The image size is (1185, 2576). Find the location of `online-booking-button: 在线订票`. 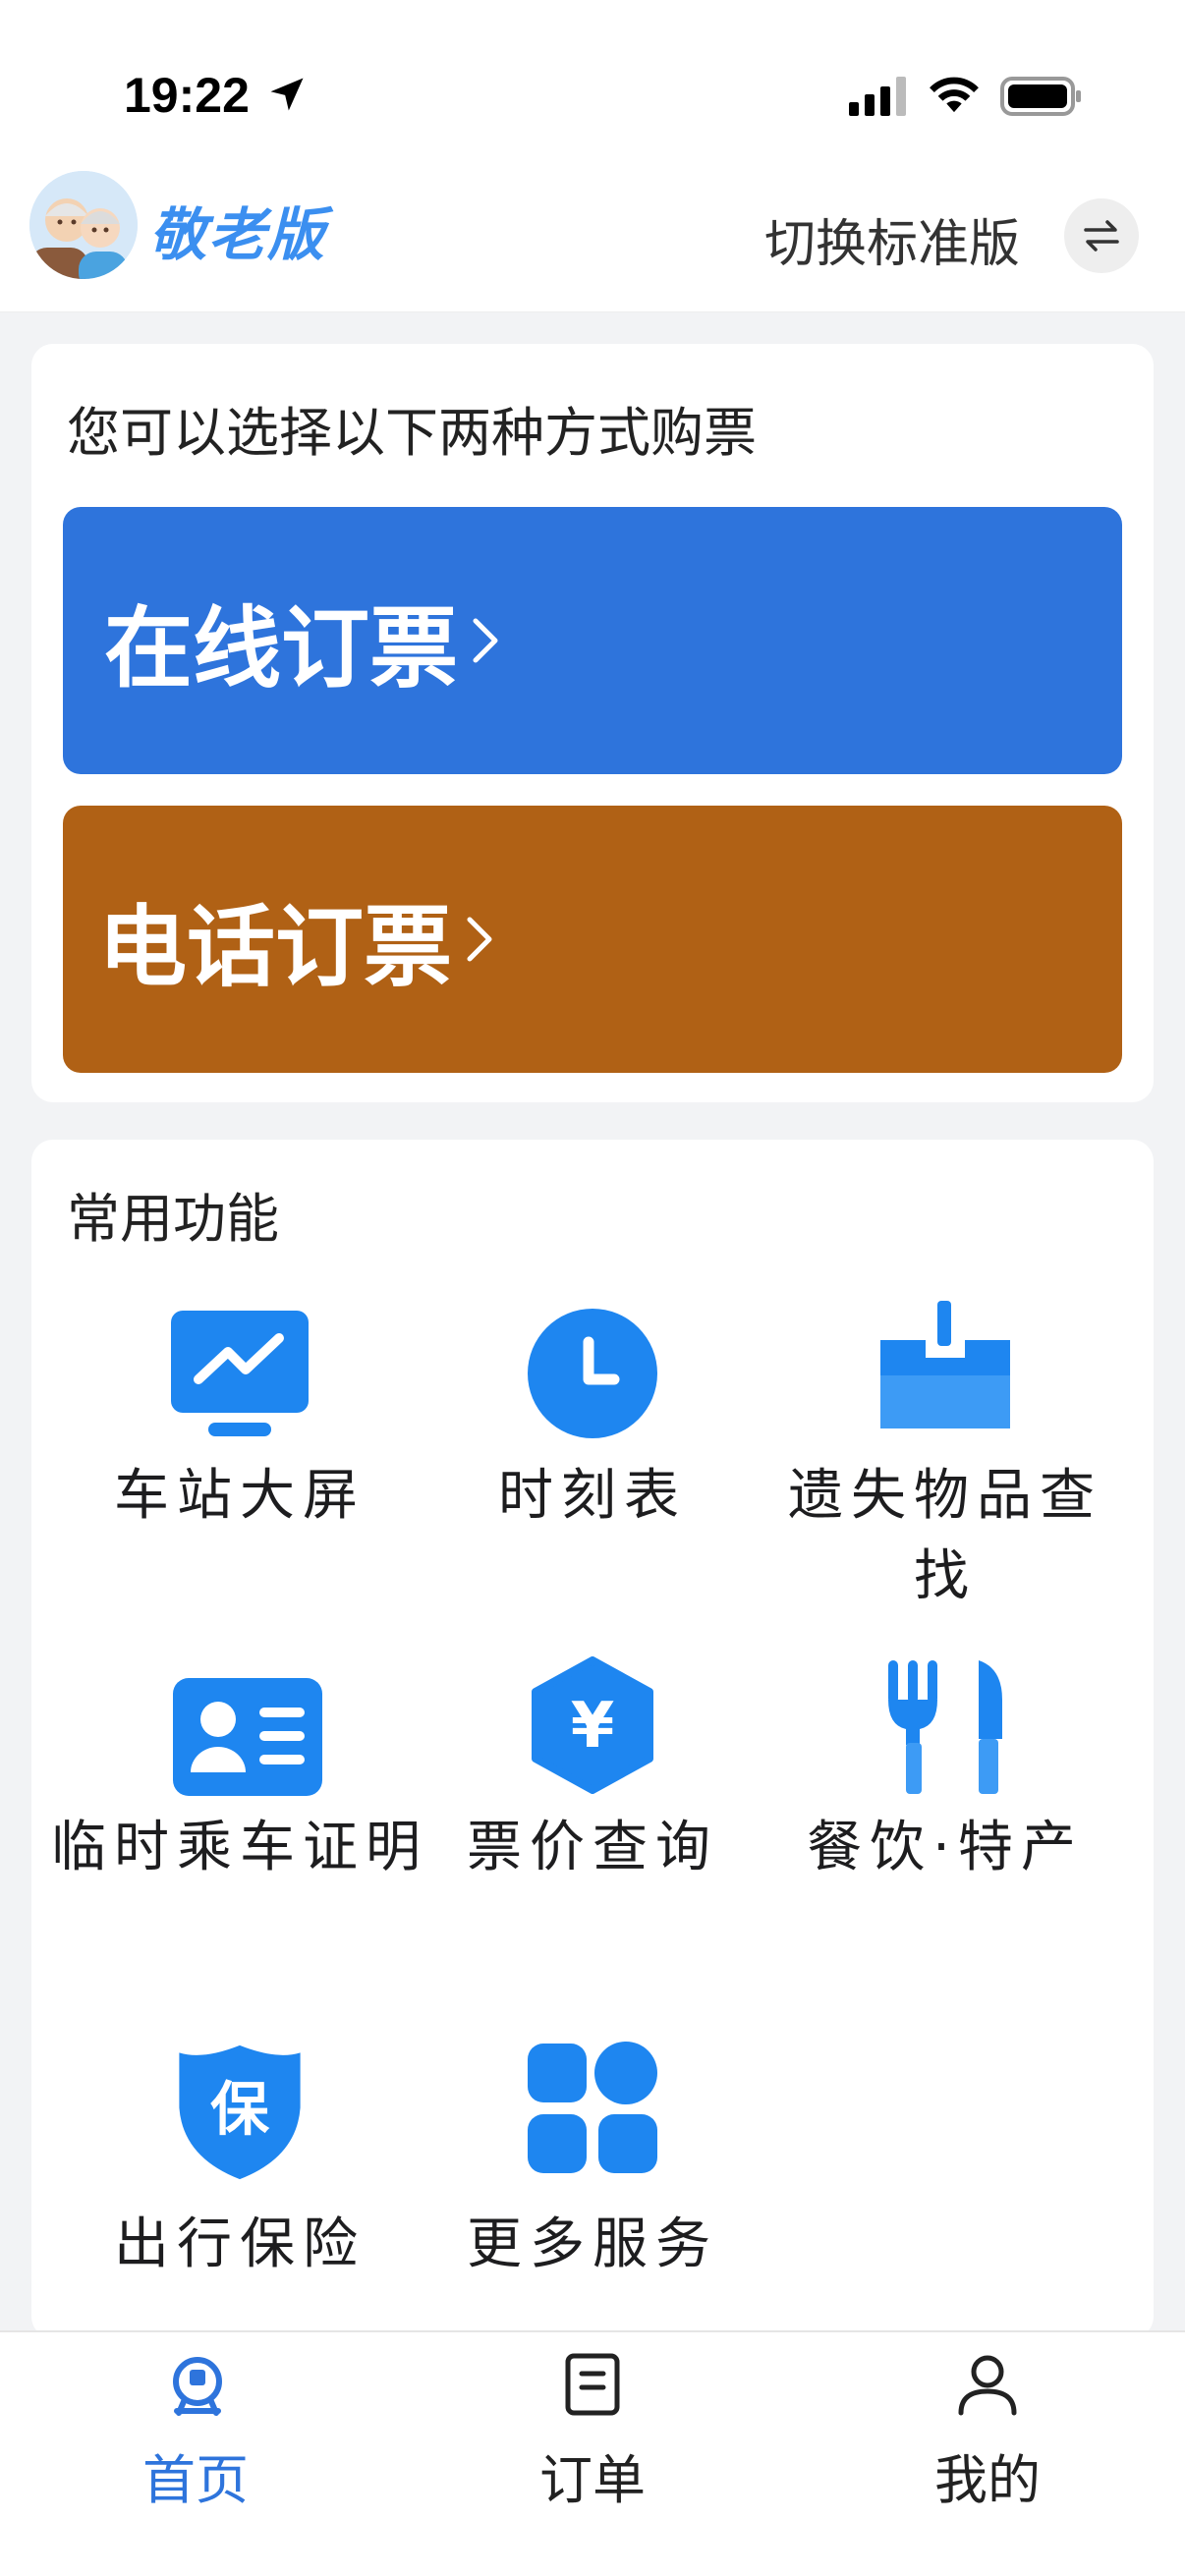

online-booking-button: 在线订票 is located at coordinates (592, 640).